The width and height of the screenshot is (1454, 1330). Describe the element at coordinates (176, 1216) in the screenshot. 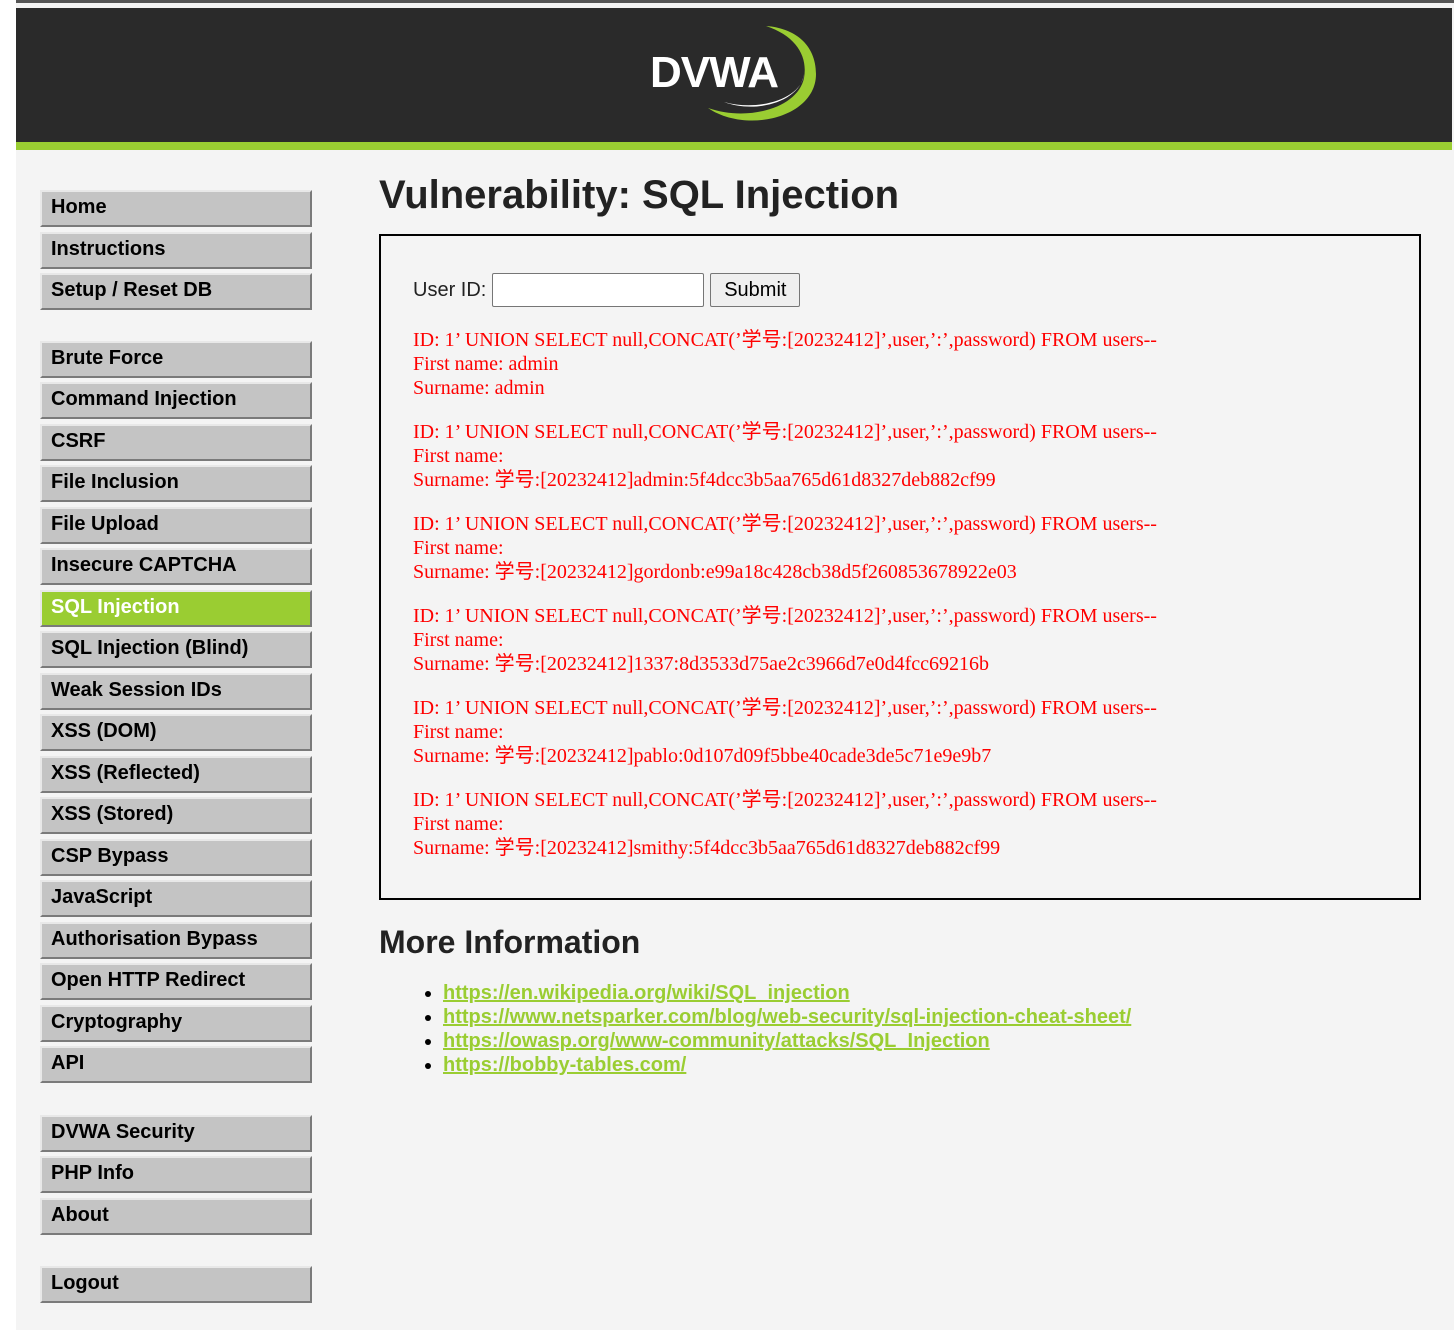

I see `sidebar-item-about: About` at that location.